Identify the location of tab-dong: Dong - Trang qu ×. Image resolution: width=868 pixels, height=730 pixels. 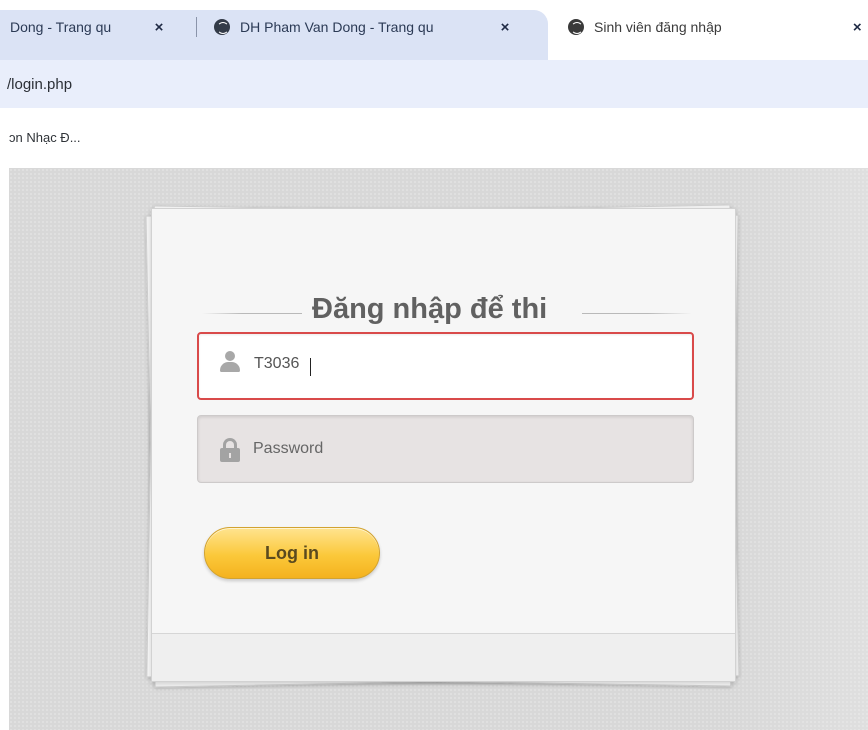
(96, 27).